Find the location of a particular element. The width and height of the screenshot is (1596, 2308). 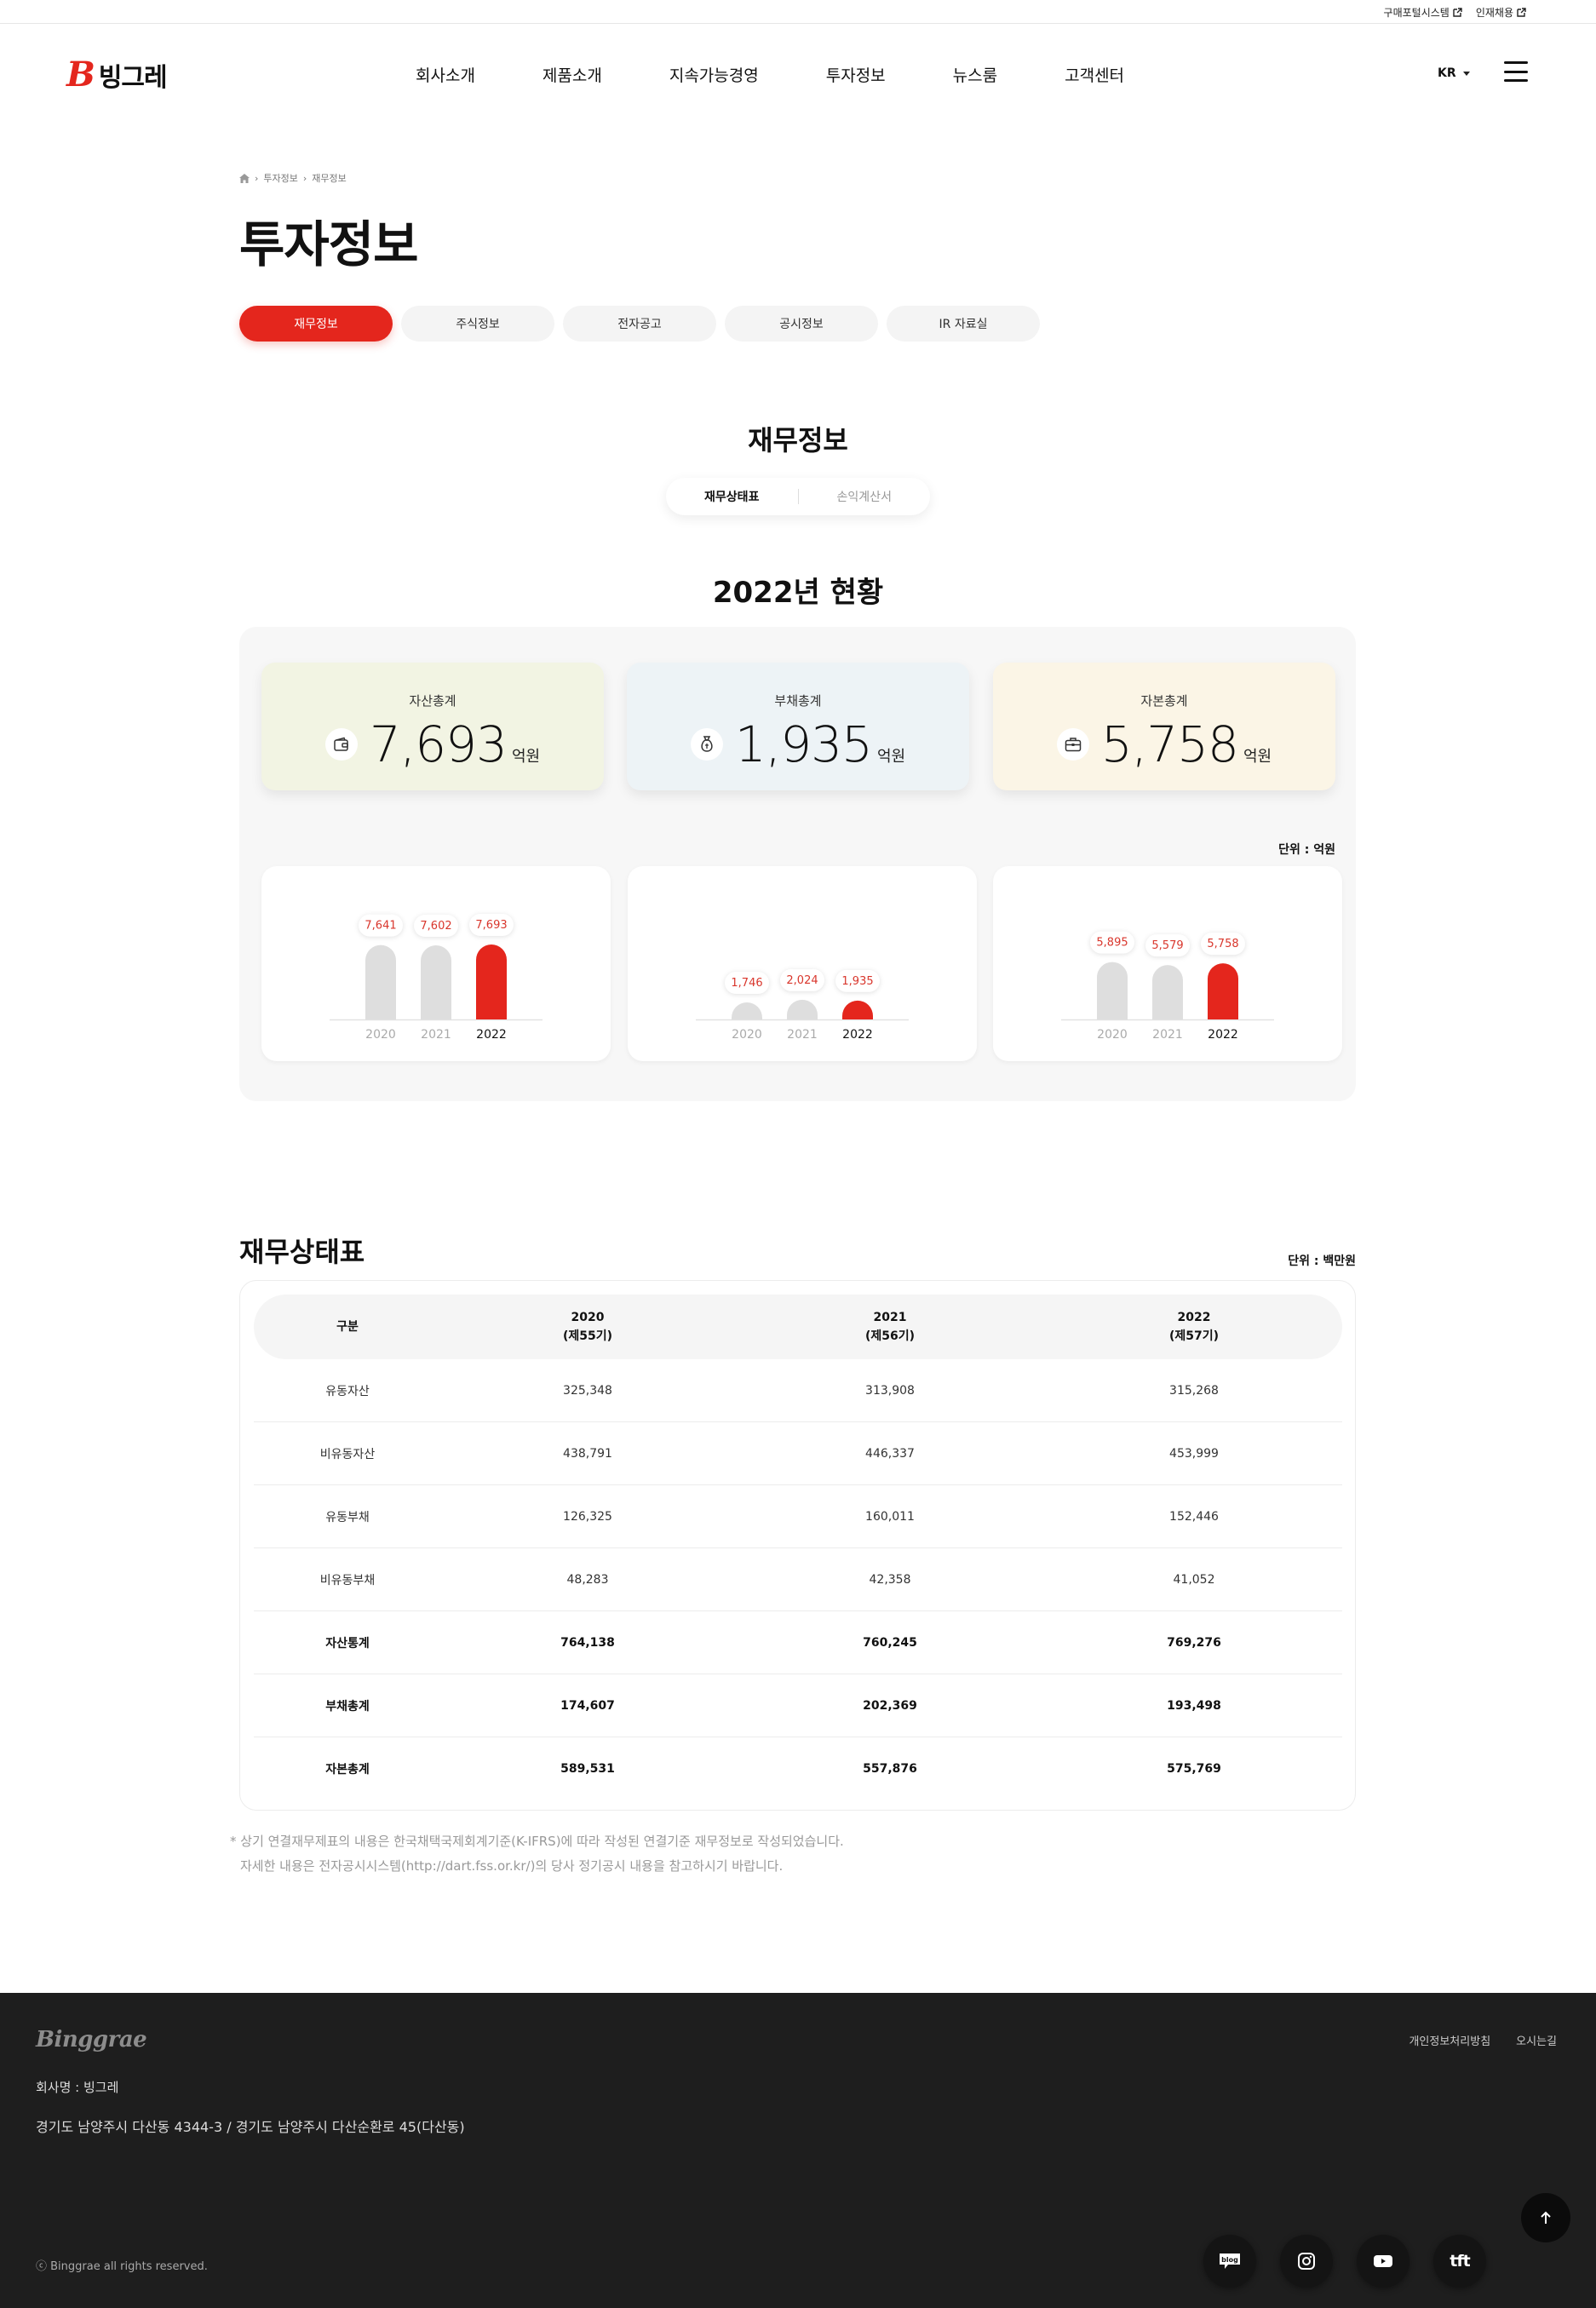

tab-stock-info: 주식정보 is located at coordinates (477, 324).